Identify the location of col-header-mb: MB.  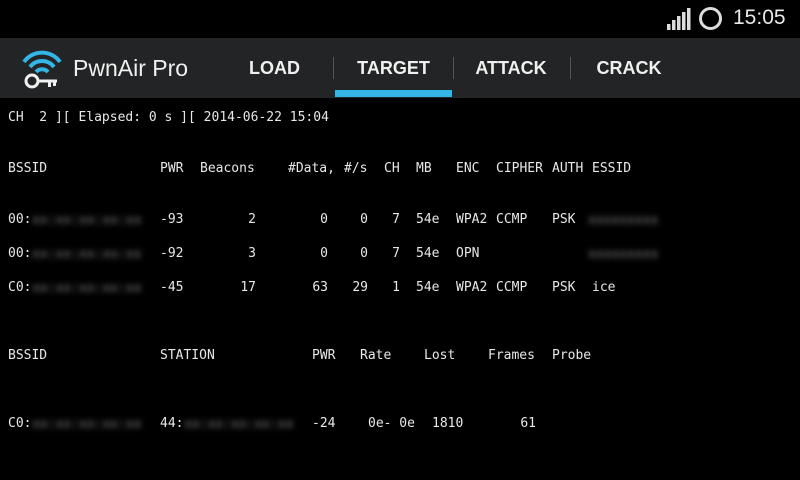
(424, 168).